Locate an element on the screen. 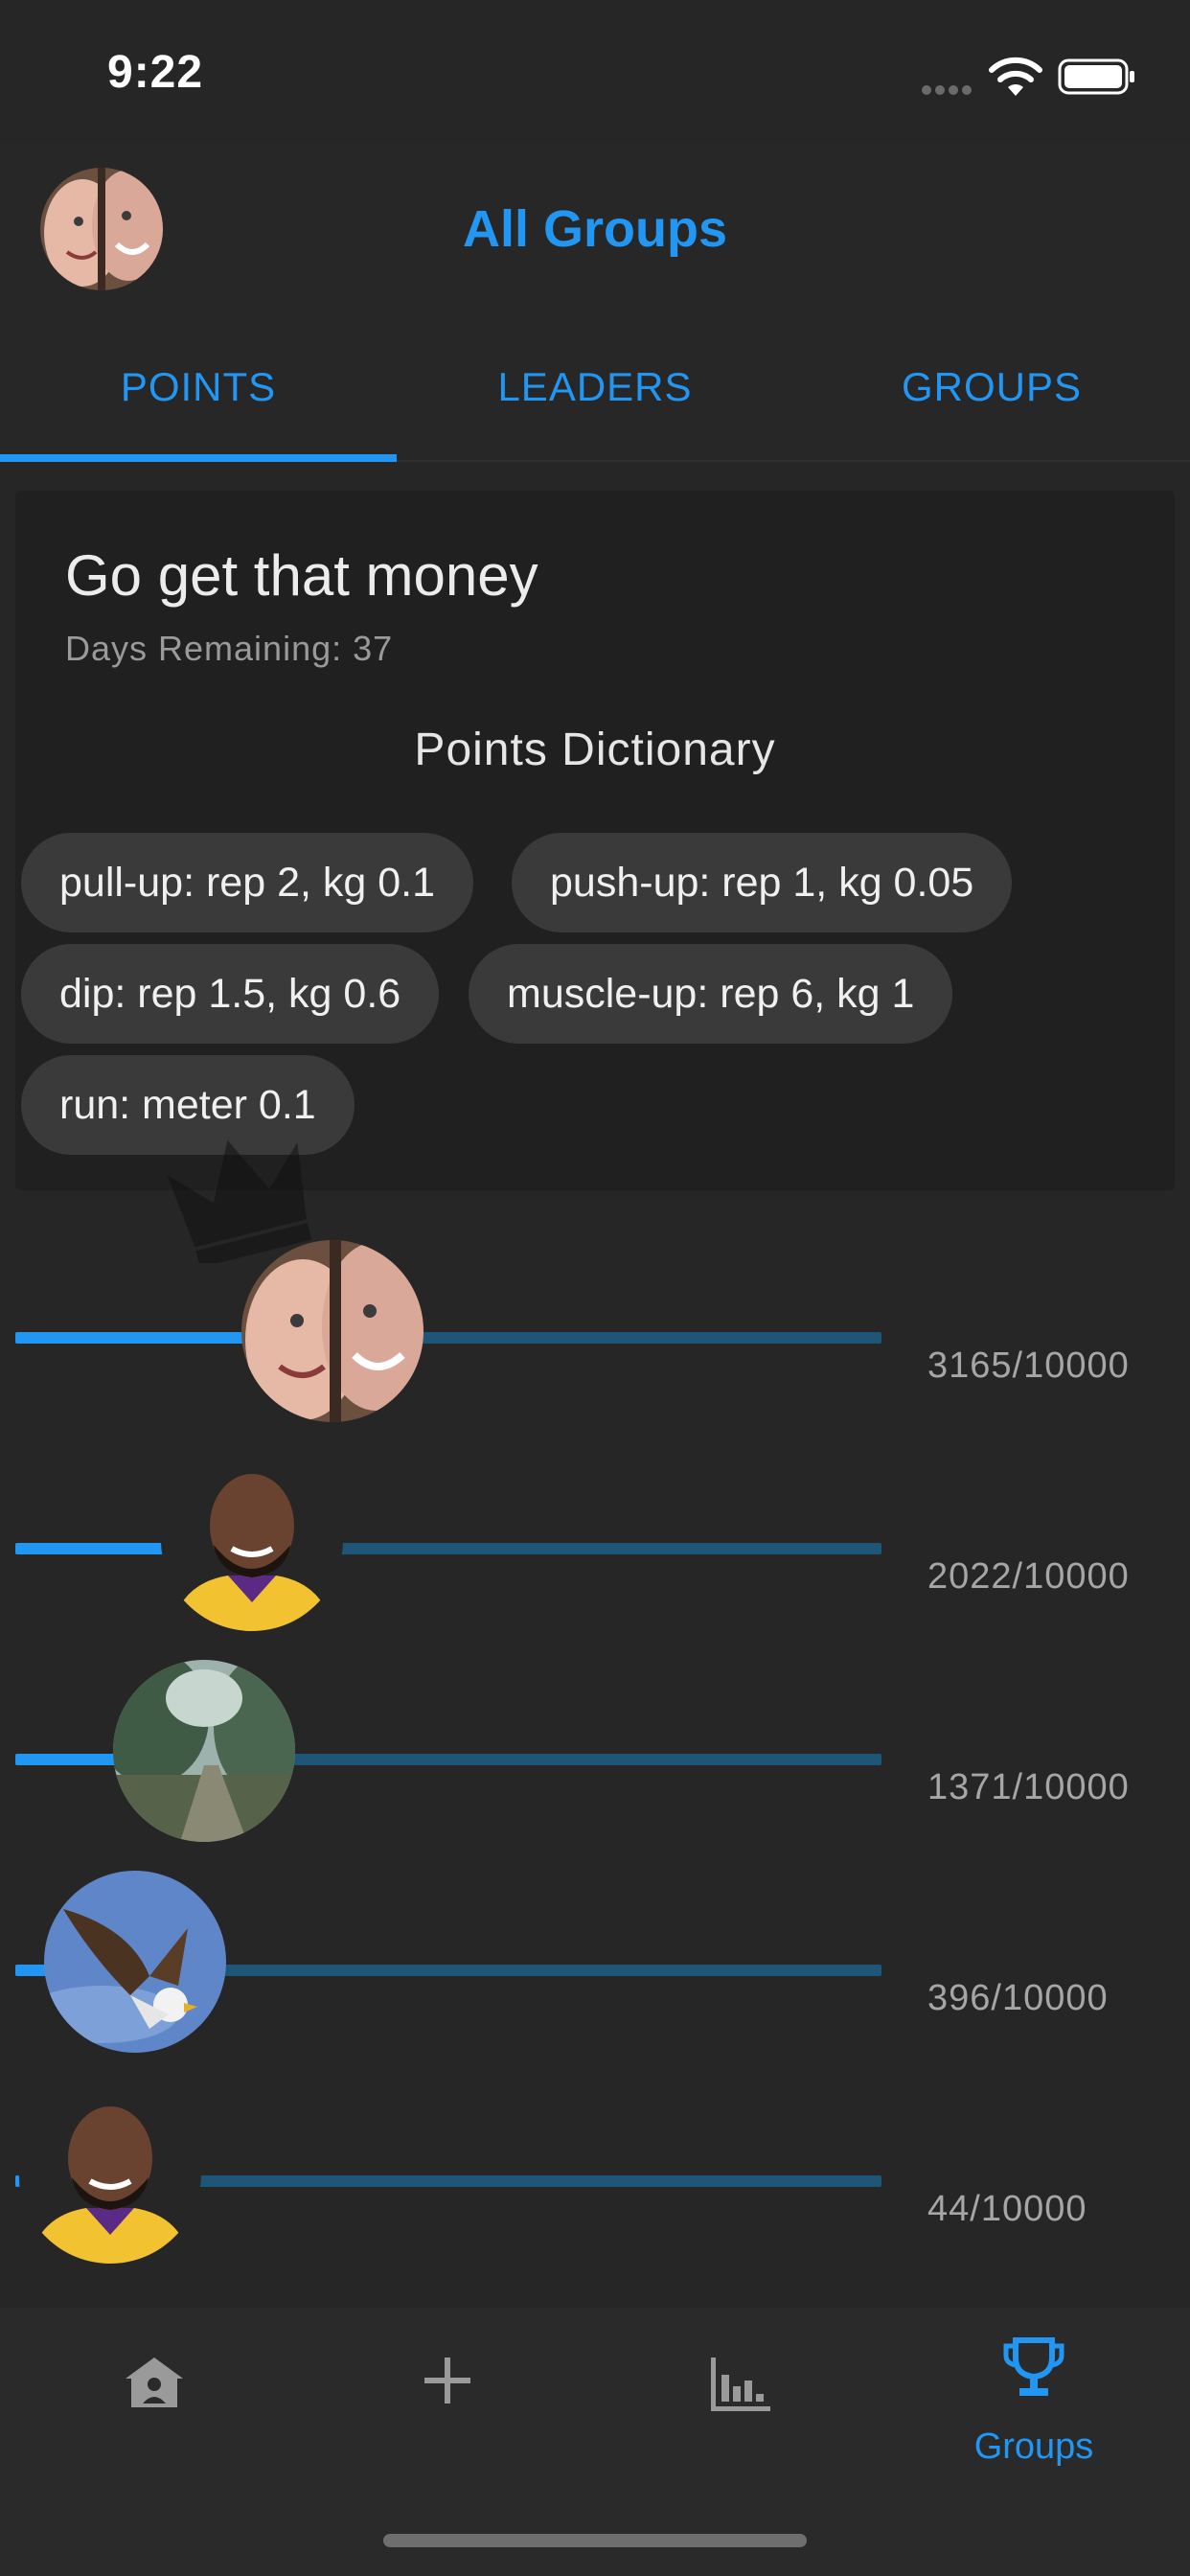 The height and width of the screenshot is (2576, 1190). tab-indicator is located at coordinates (199, 458).